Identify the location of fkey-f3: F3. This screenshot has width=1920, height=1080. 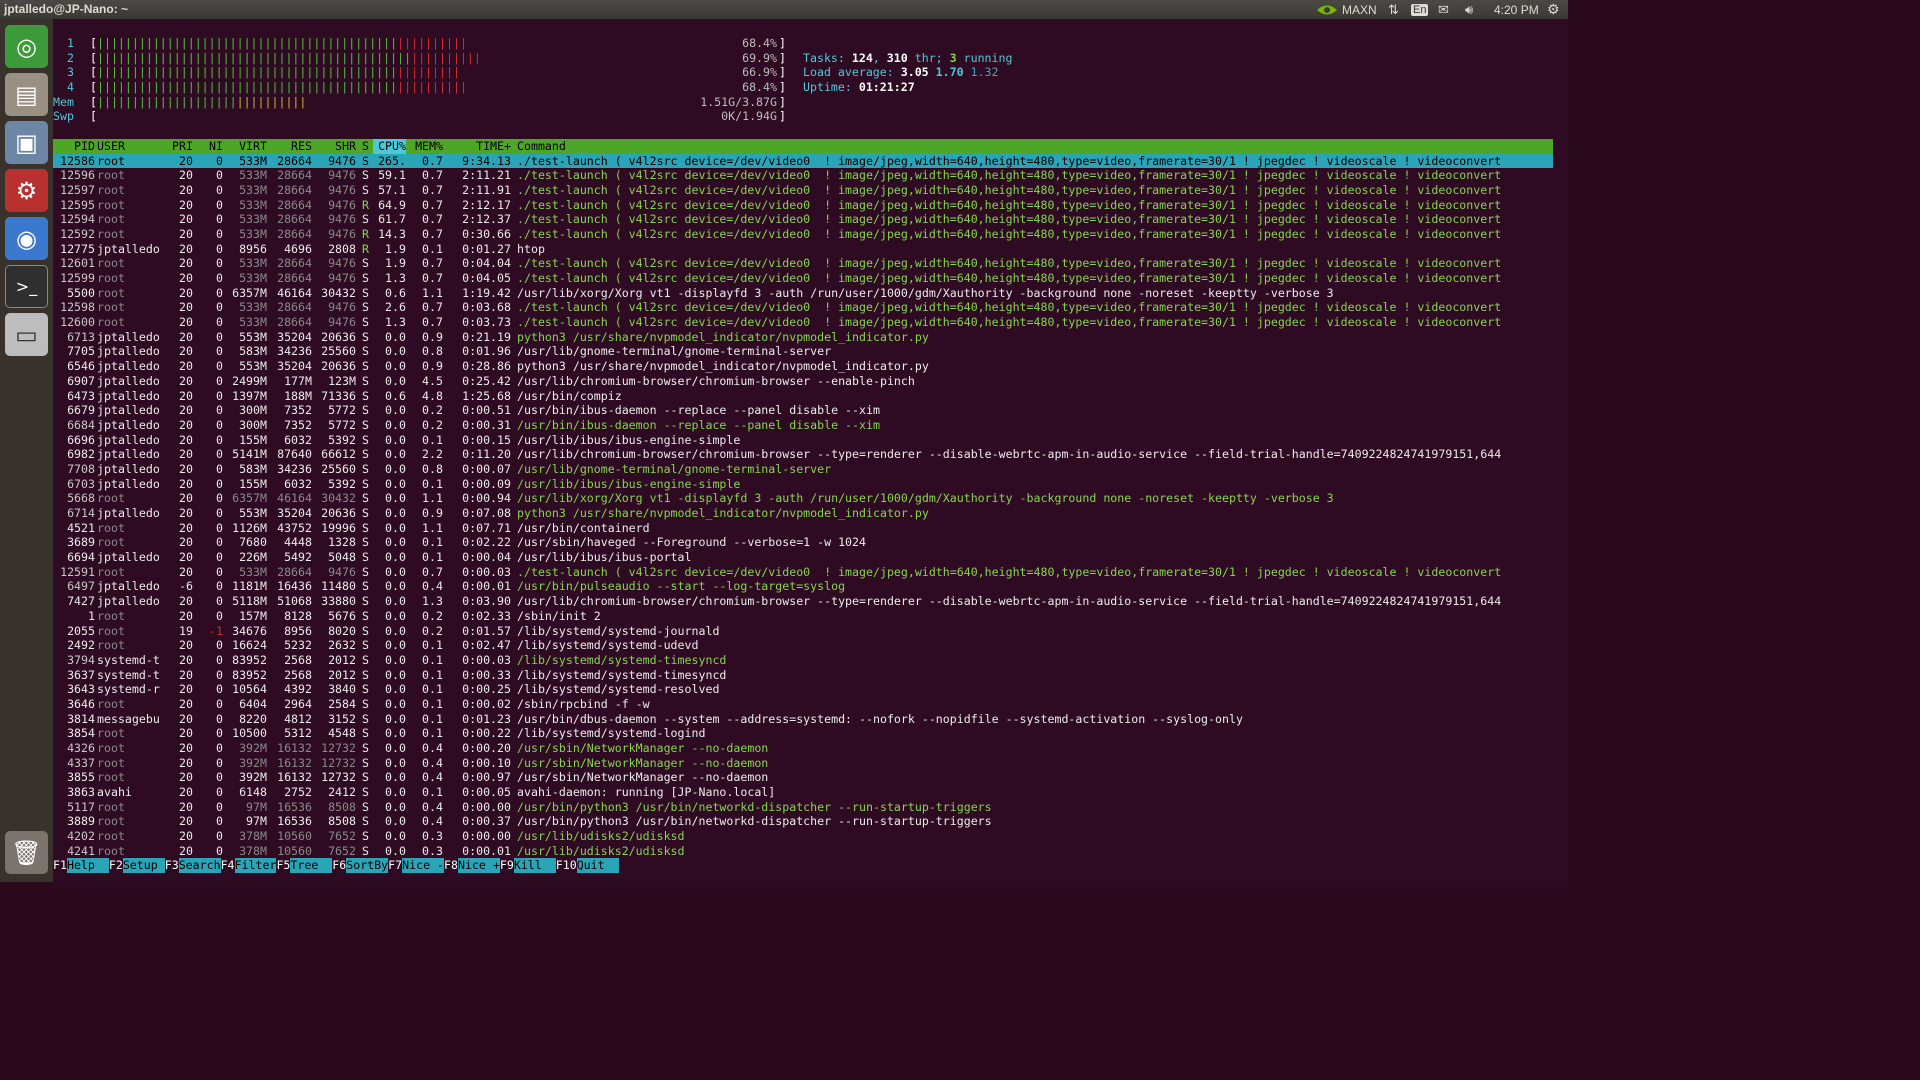
(172, 865).